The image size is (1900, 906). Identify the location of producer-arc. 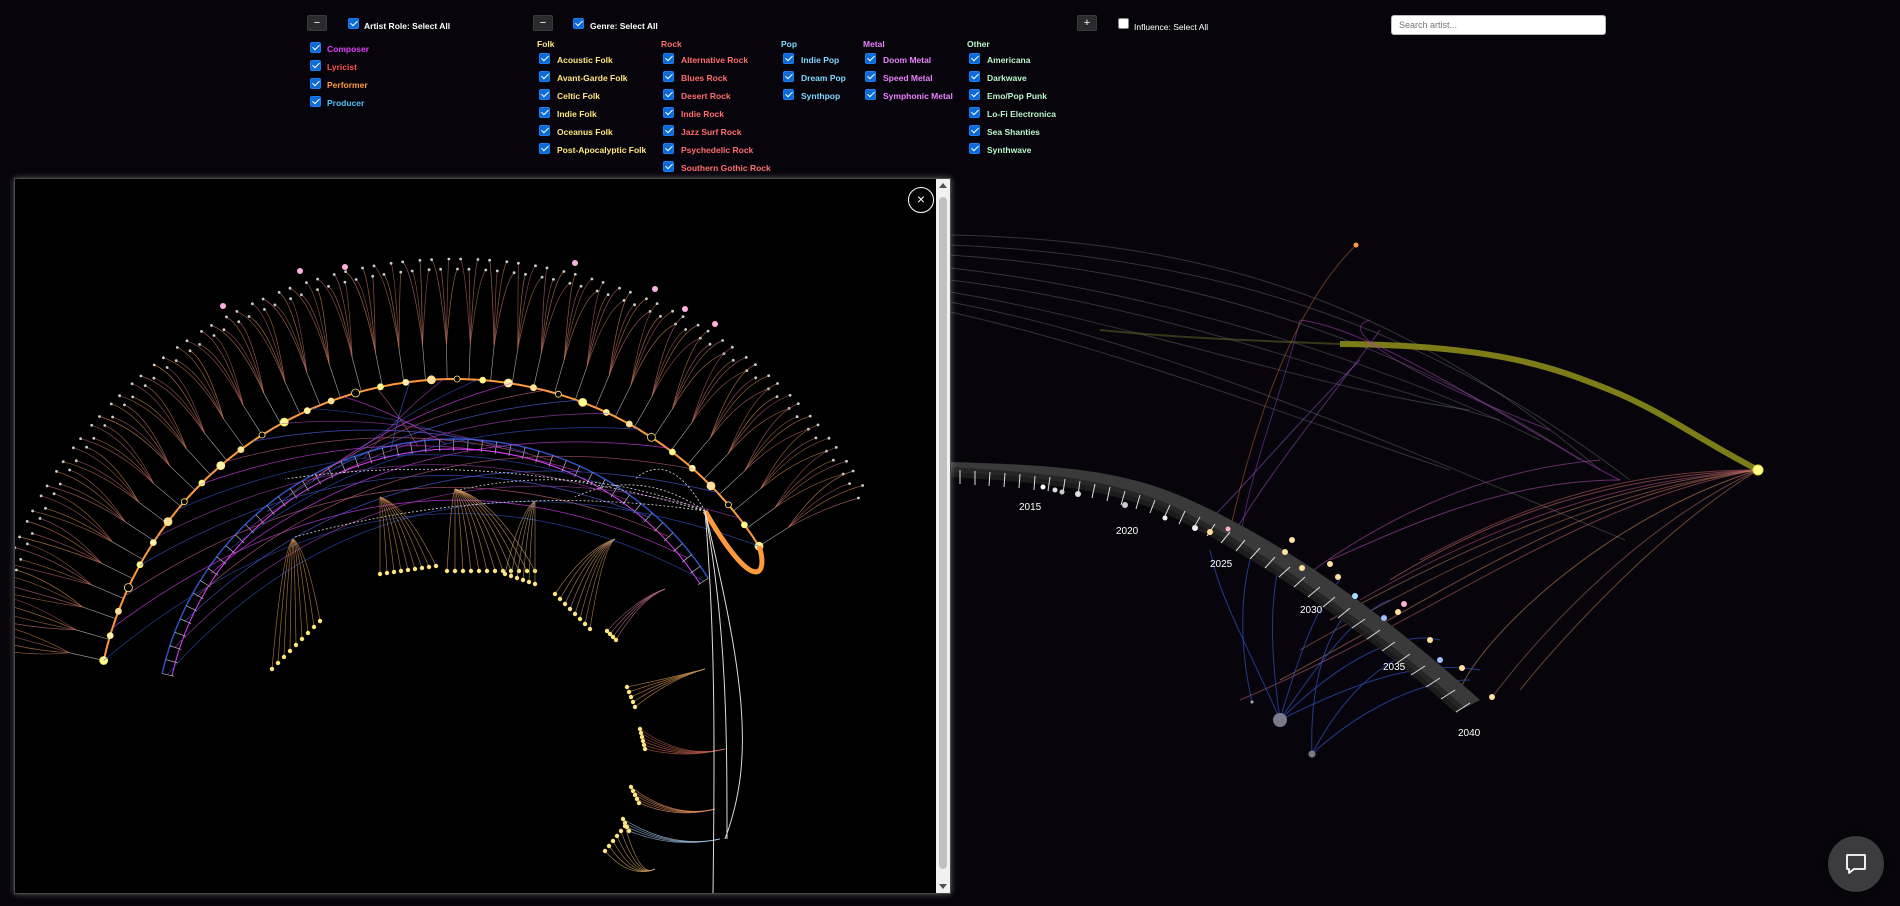
(435, 556).